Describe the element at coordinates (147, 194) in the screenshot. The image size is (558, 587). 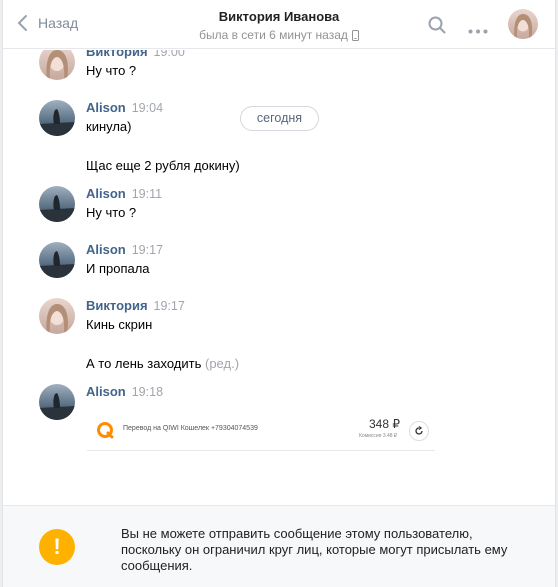
I see `message-time: 19:11` at that location.